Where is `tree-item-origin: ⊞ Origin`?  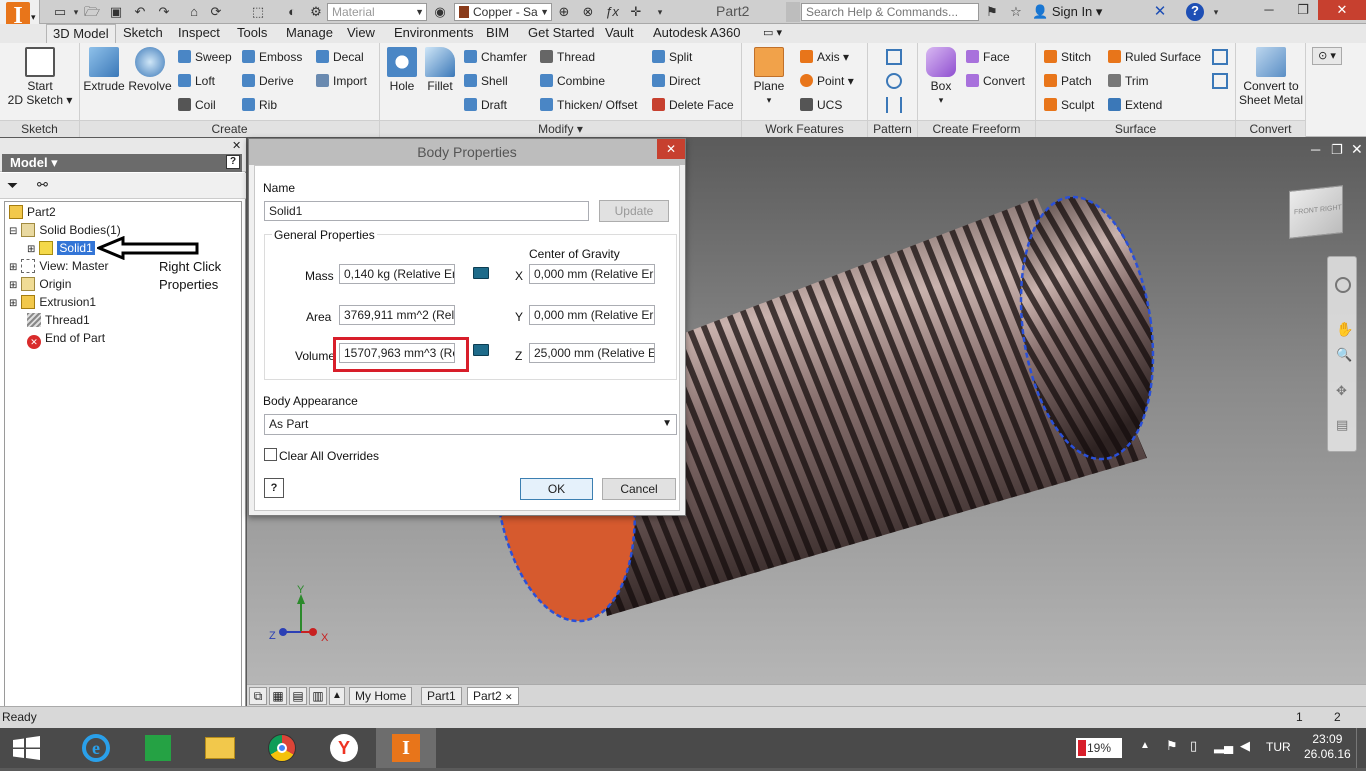
tree-item-origin: ⊞ Origin is located at coordinates (40, 285).